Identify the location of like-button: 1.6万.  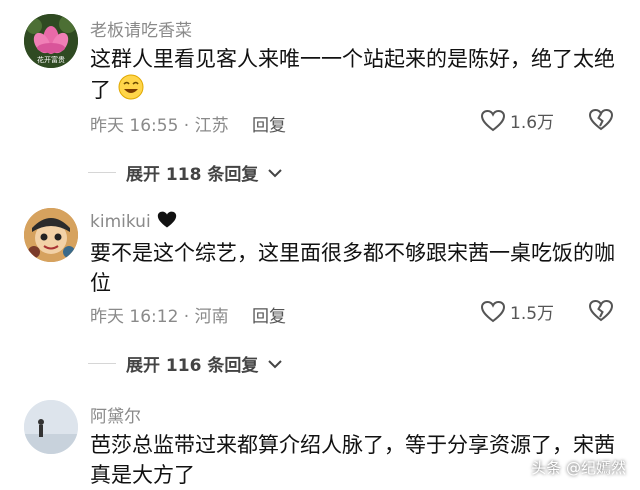
(517, 120).